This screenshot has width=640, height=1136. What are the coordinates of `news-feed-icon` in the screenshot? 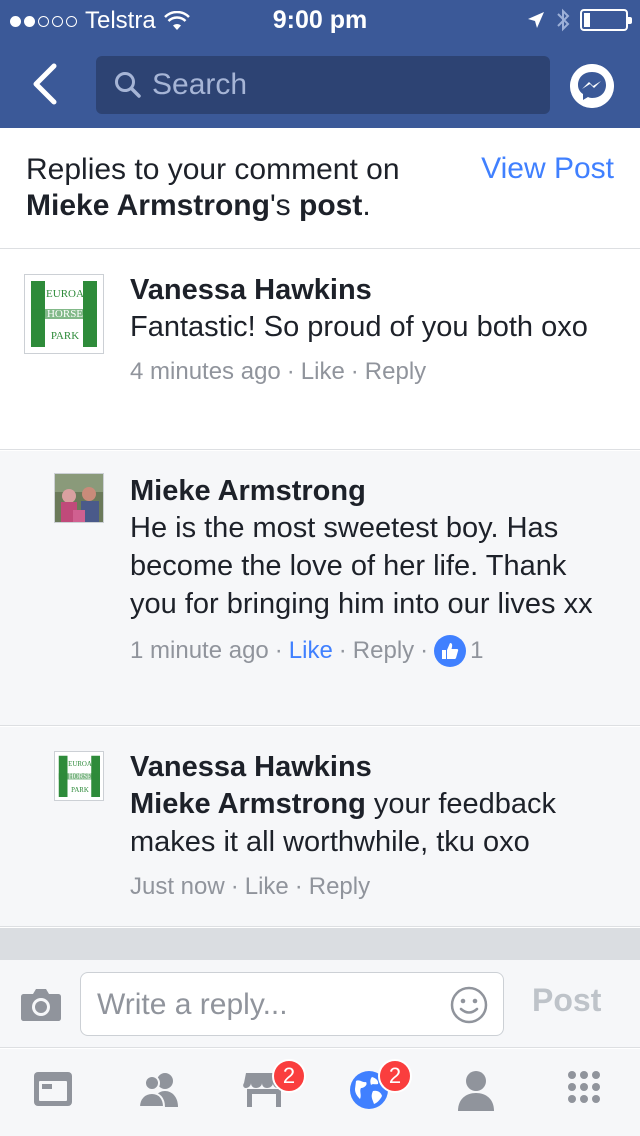 It's located at (53, 1089).